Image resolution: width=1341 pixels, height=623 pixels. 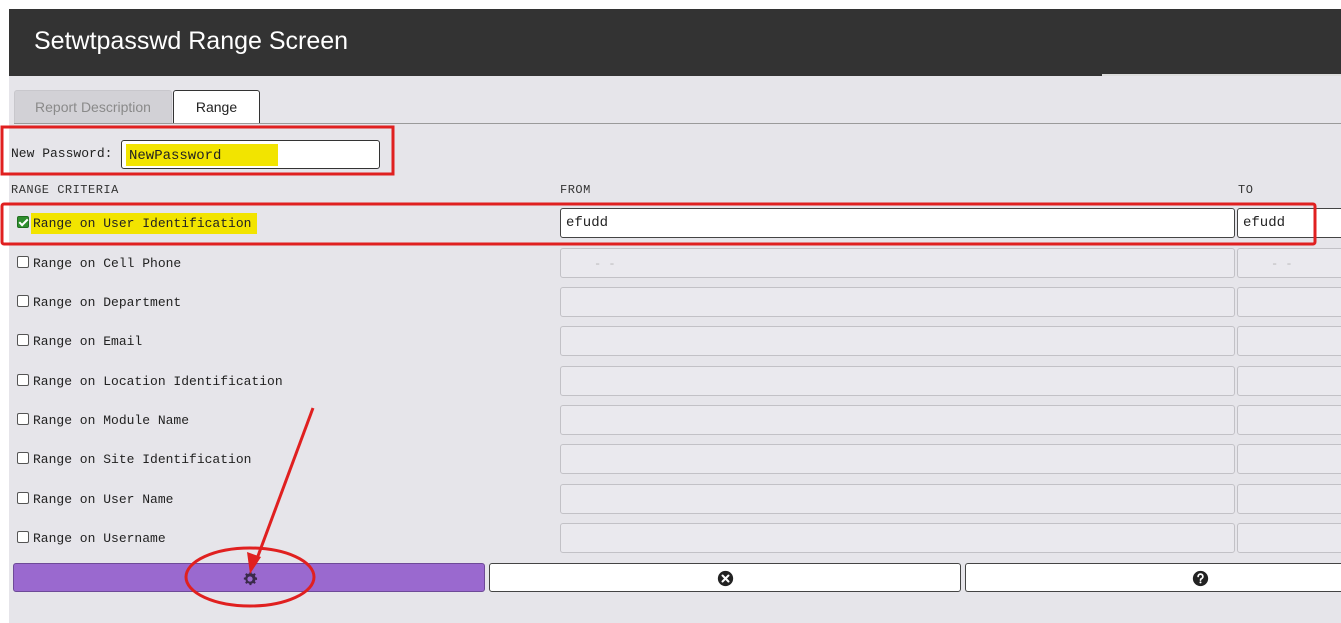 What do you see at coordinates (142, 459) in the screenshot?
I see `range-label-site-identification: Range on Site Identification` at bounding box center [142, 459].